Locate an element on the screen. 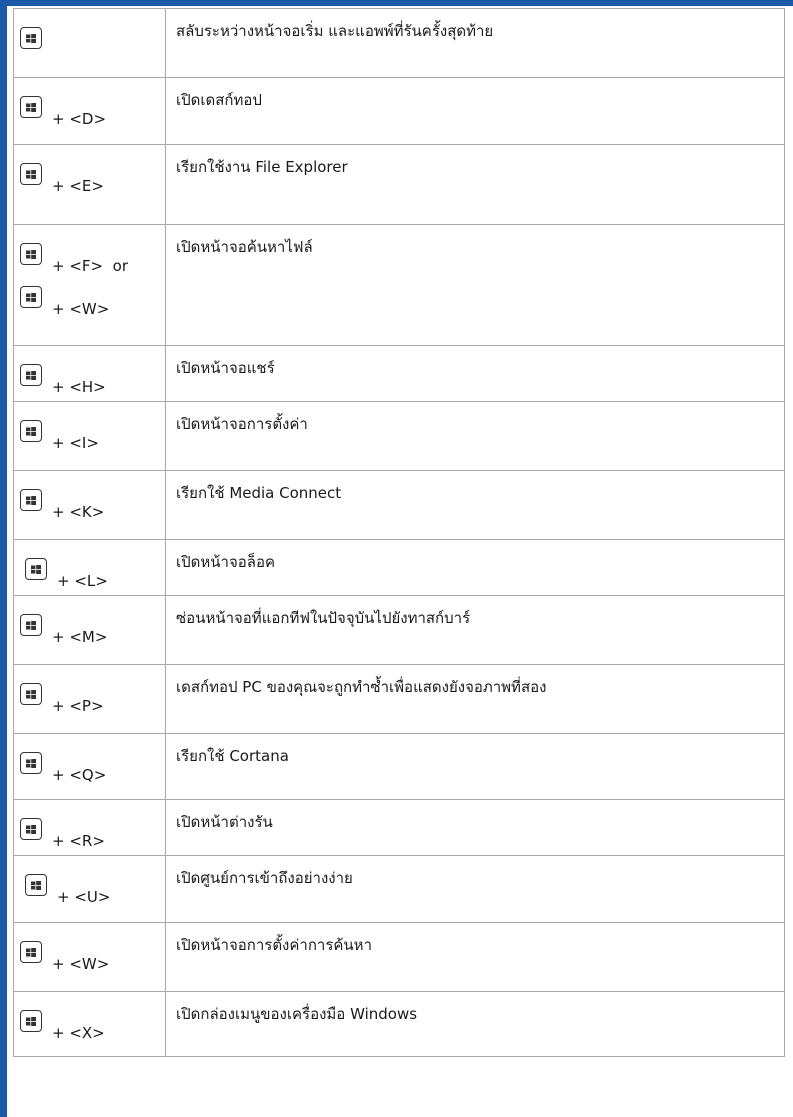 This screenshot has height=1117, width=793. key-combo: + <M> is located at coordinates (92, 629).